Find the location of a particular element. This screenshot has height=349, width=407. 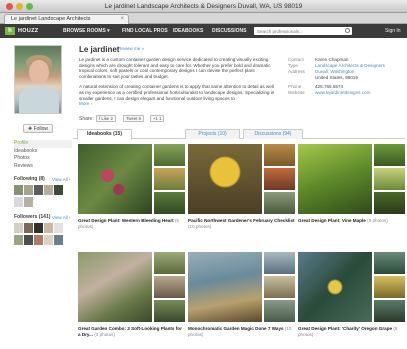

tab-projects: Projects (10) is located at coordinates (212, 134).